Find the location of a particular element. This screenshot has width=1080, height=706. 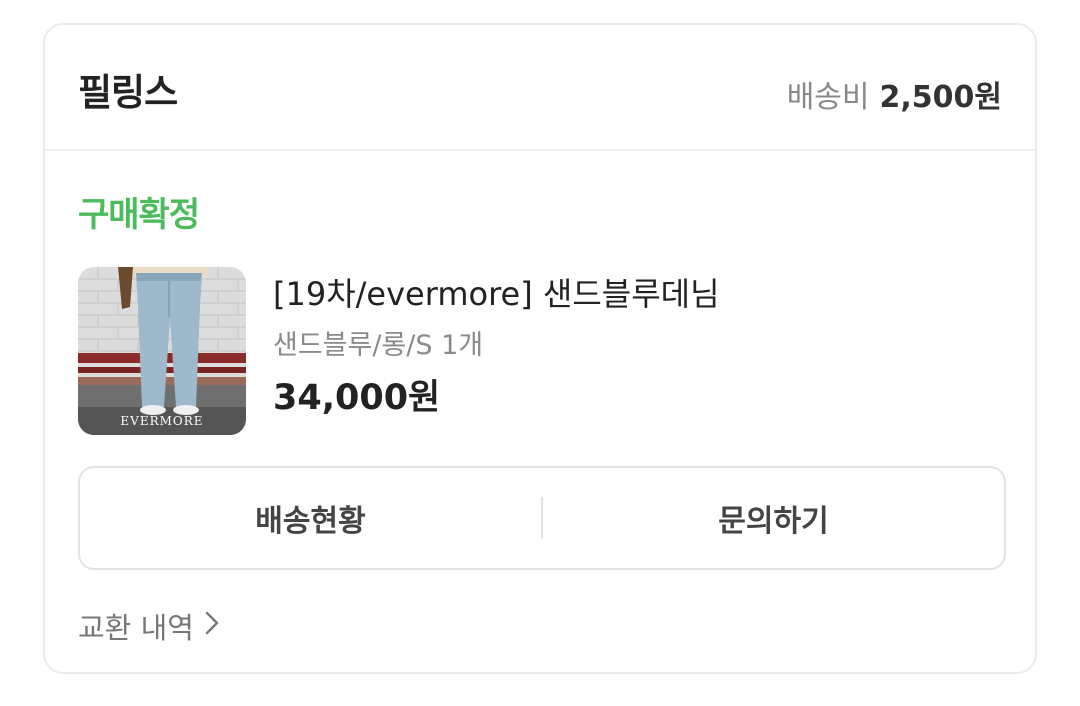

exchange-history-label: 교환 내역 is located at coordinates (136, 628).